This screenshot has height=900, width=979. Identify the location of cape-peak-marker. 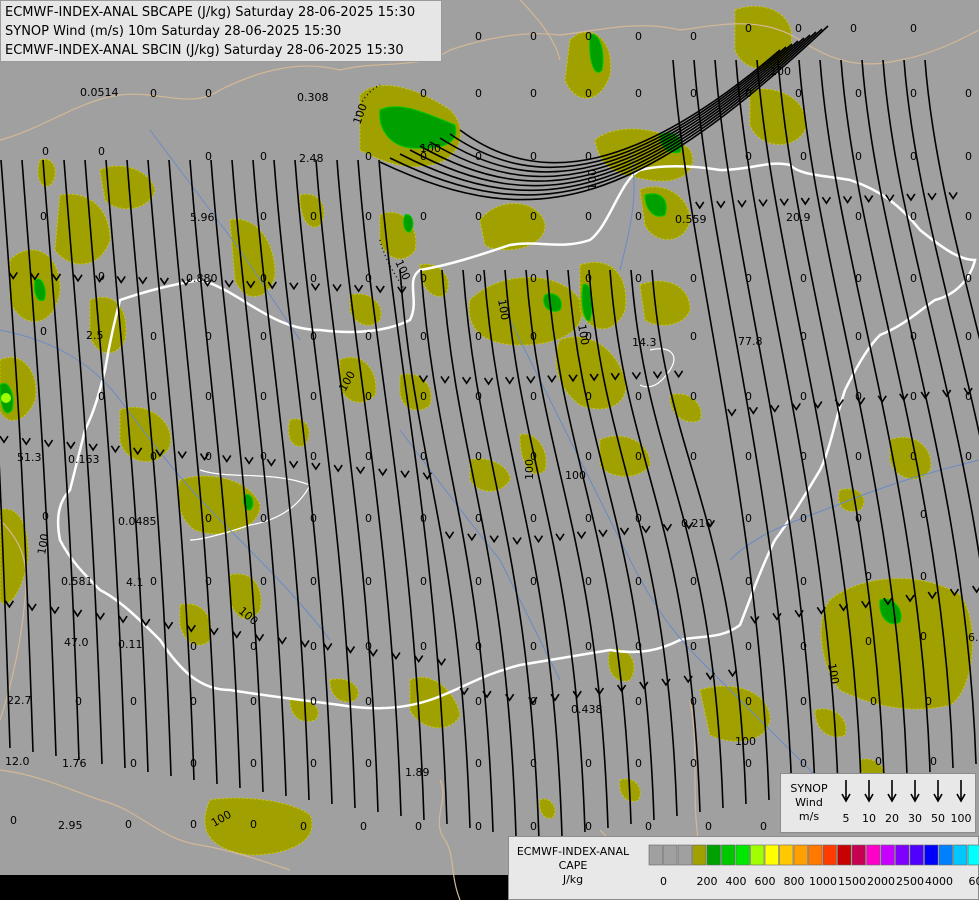
(6, 398).